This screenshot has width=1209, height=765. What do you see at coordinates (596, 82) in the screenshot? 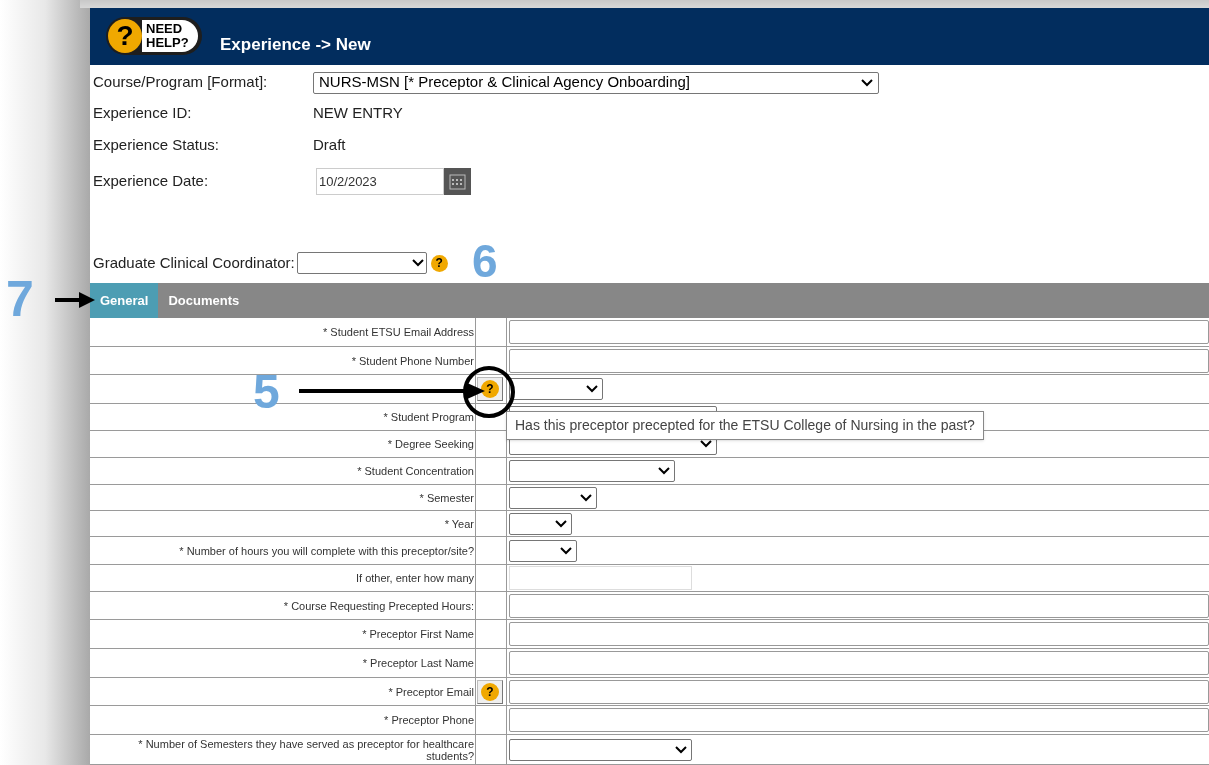
I see `course-select: NURS-MSN [* Preceptor & Clinical Agency Onboarding]` at bounding box center [596, 82].